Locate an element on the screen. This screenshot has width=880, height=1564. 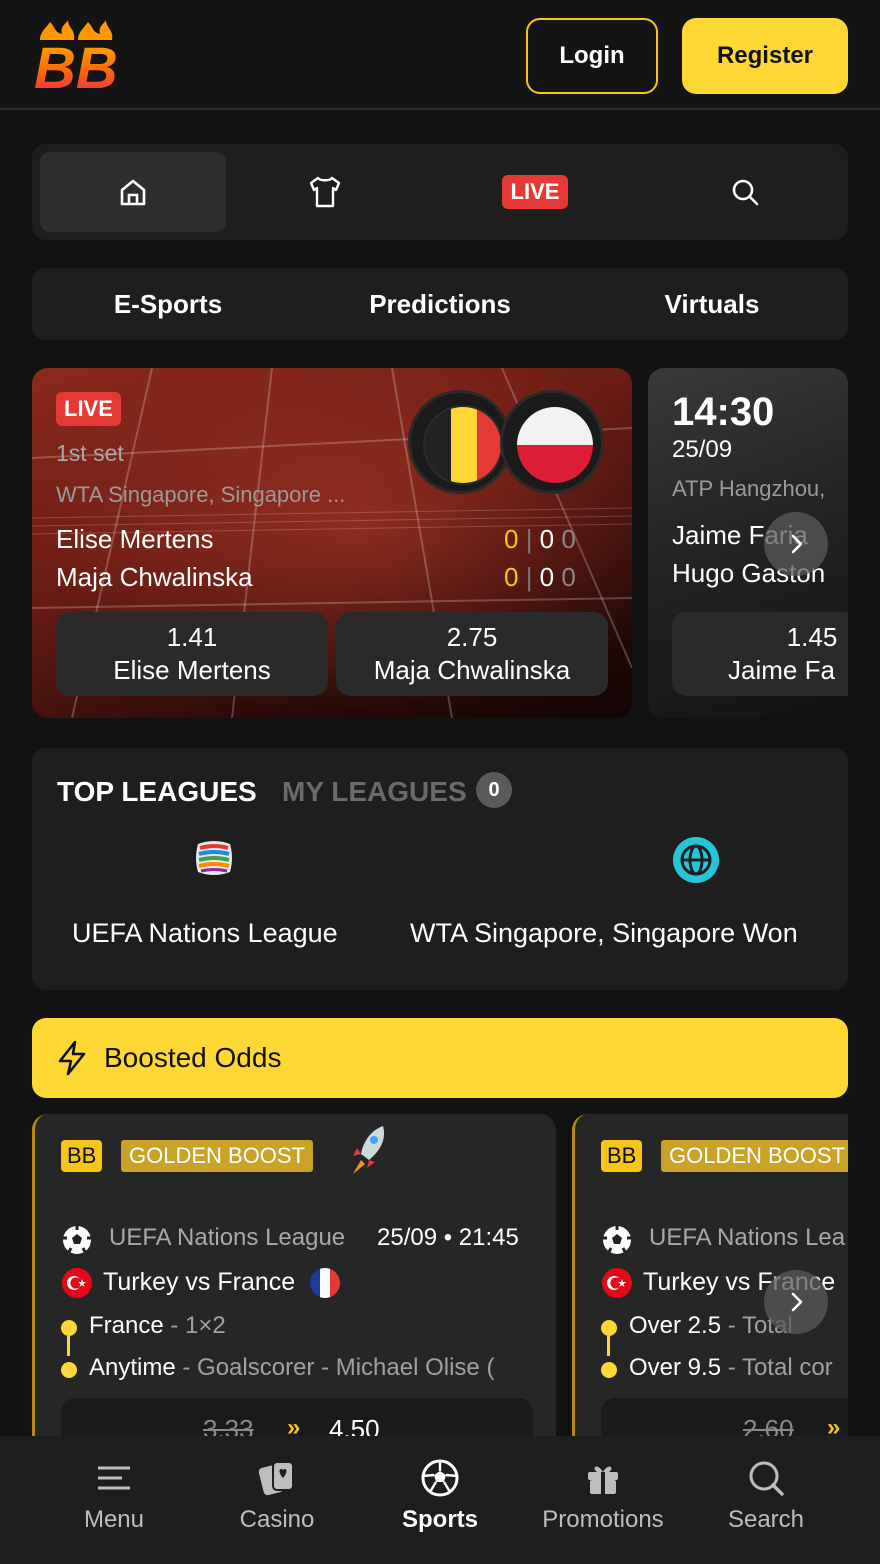
bottom-nav-label: Sports is located at coordinates (439, 1519).